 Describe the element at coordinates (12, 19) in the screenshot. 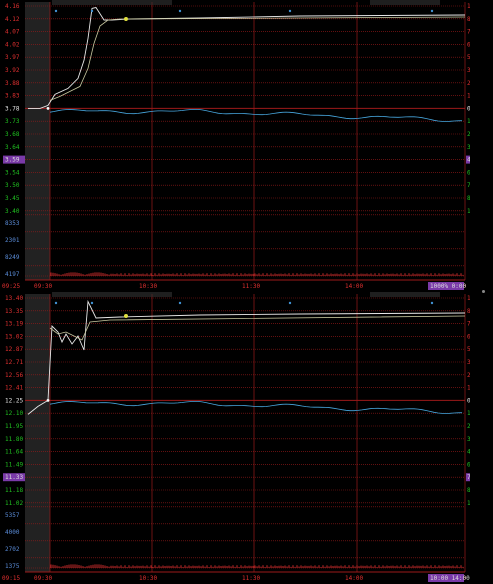

I see `price-label: 4.12` at that location.